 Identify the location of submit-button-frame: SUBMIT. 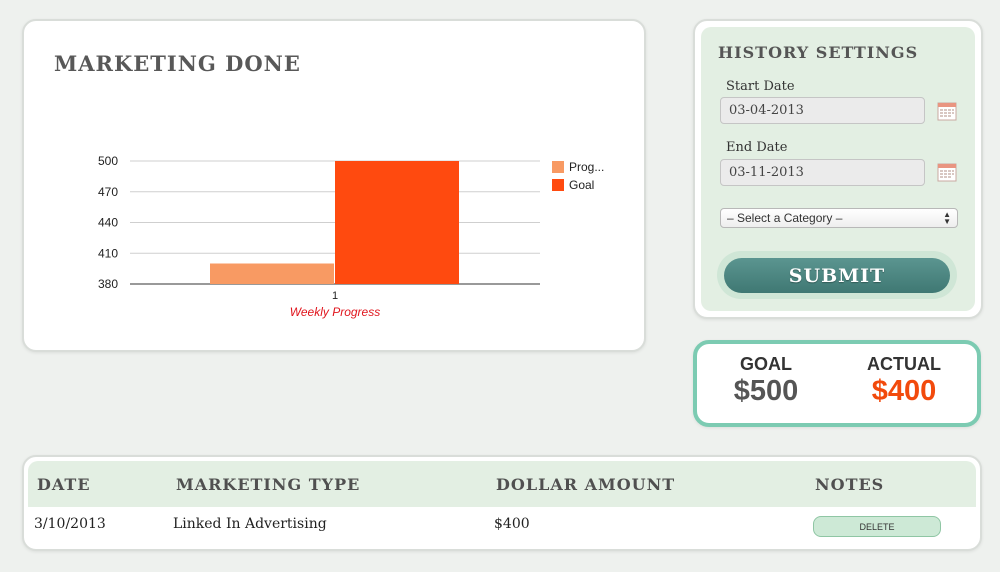
(837, 275).